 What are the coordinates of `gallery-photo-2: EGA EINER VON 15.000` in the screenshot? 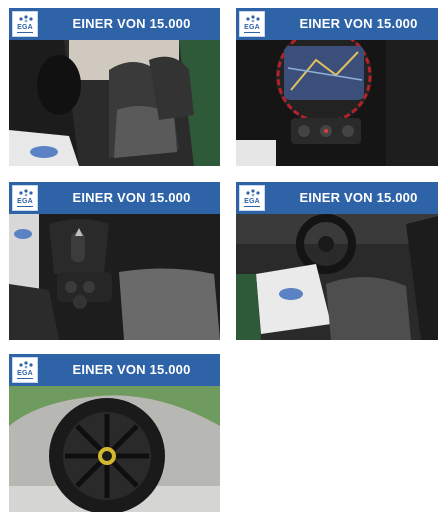 It's located at (337, 87).